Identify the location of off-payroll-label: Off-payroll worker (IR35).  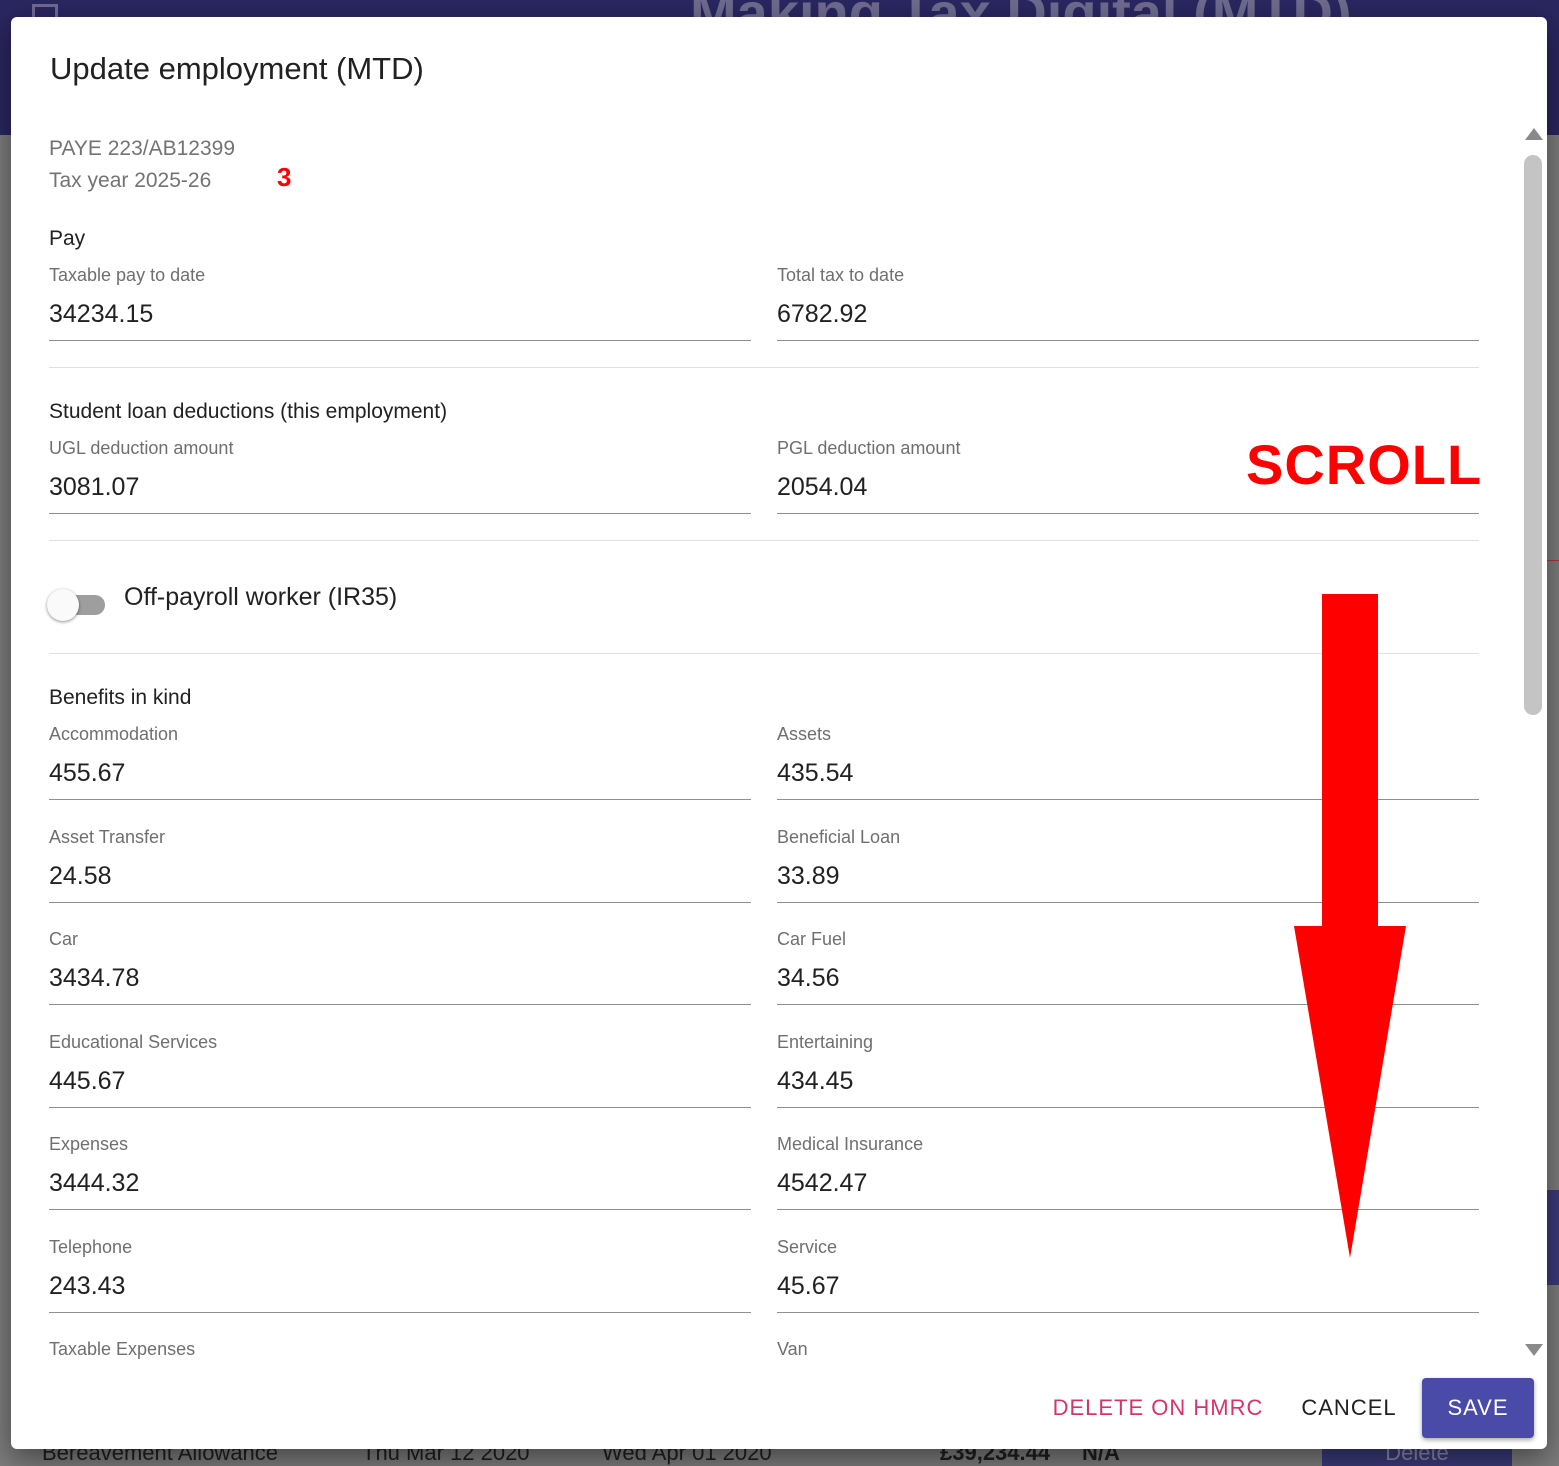
(261, 597).